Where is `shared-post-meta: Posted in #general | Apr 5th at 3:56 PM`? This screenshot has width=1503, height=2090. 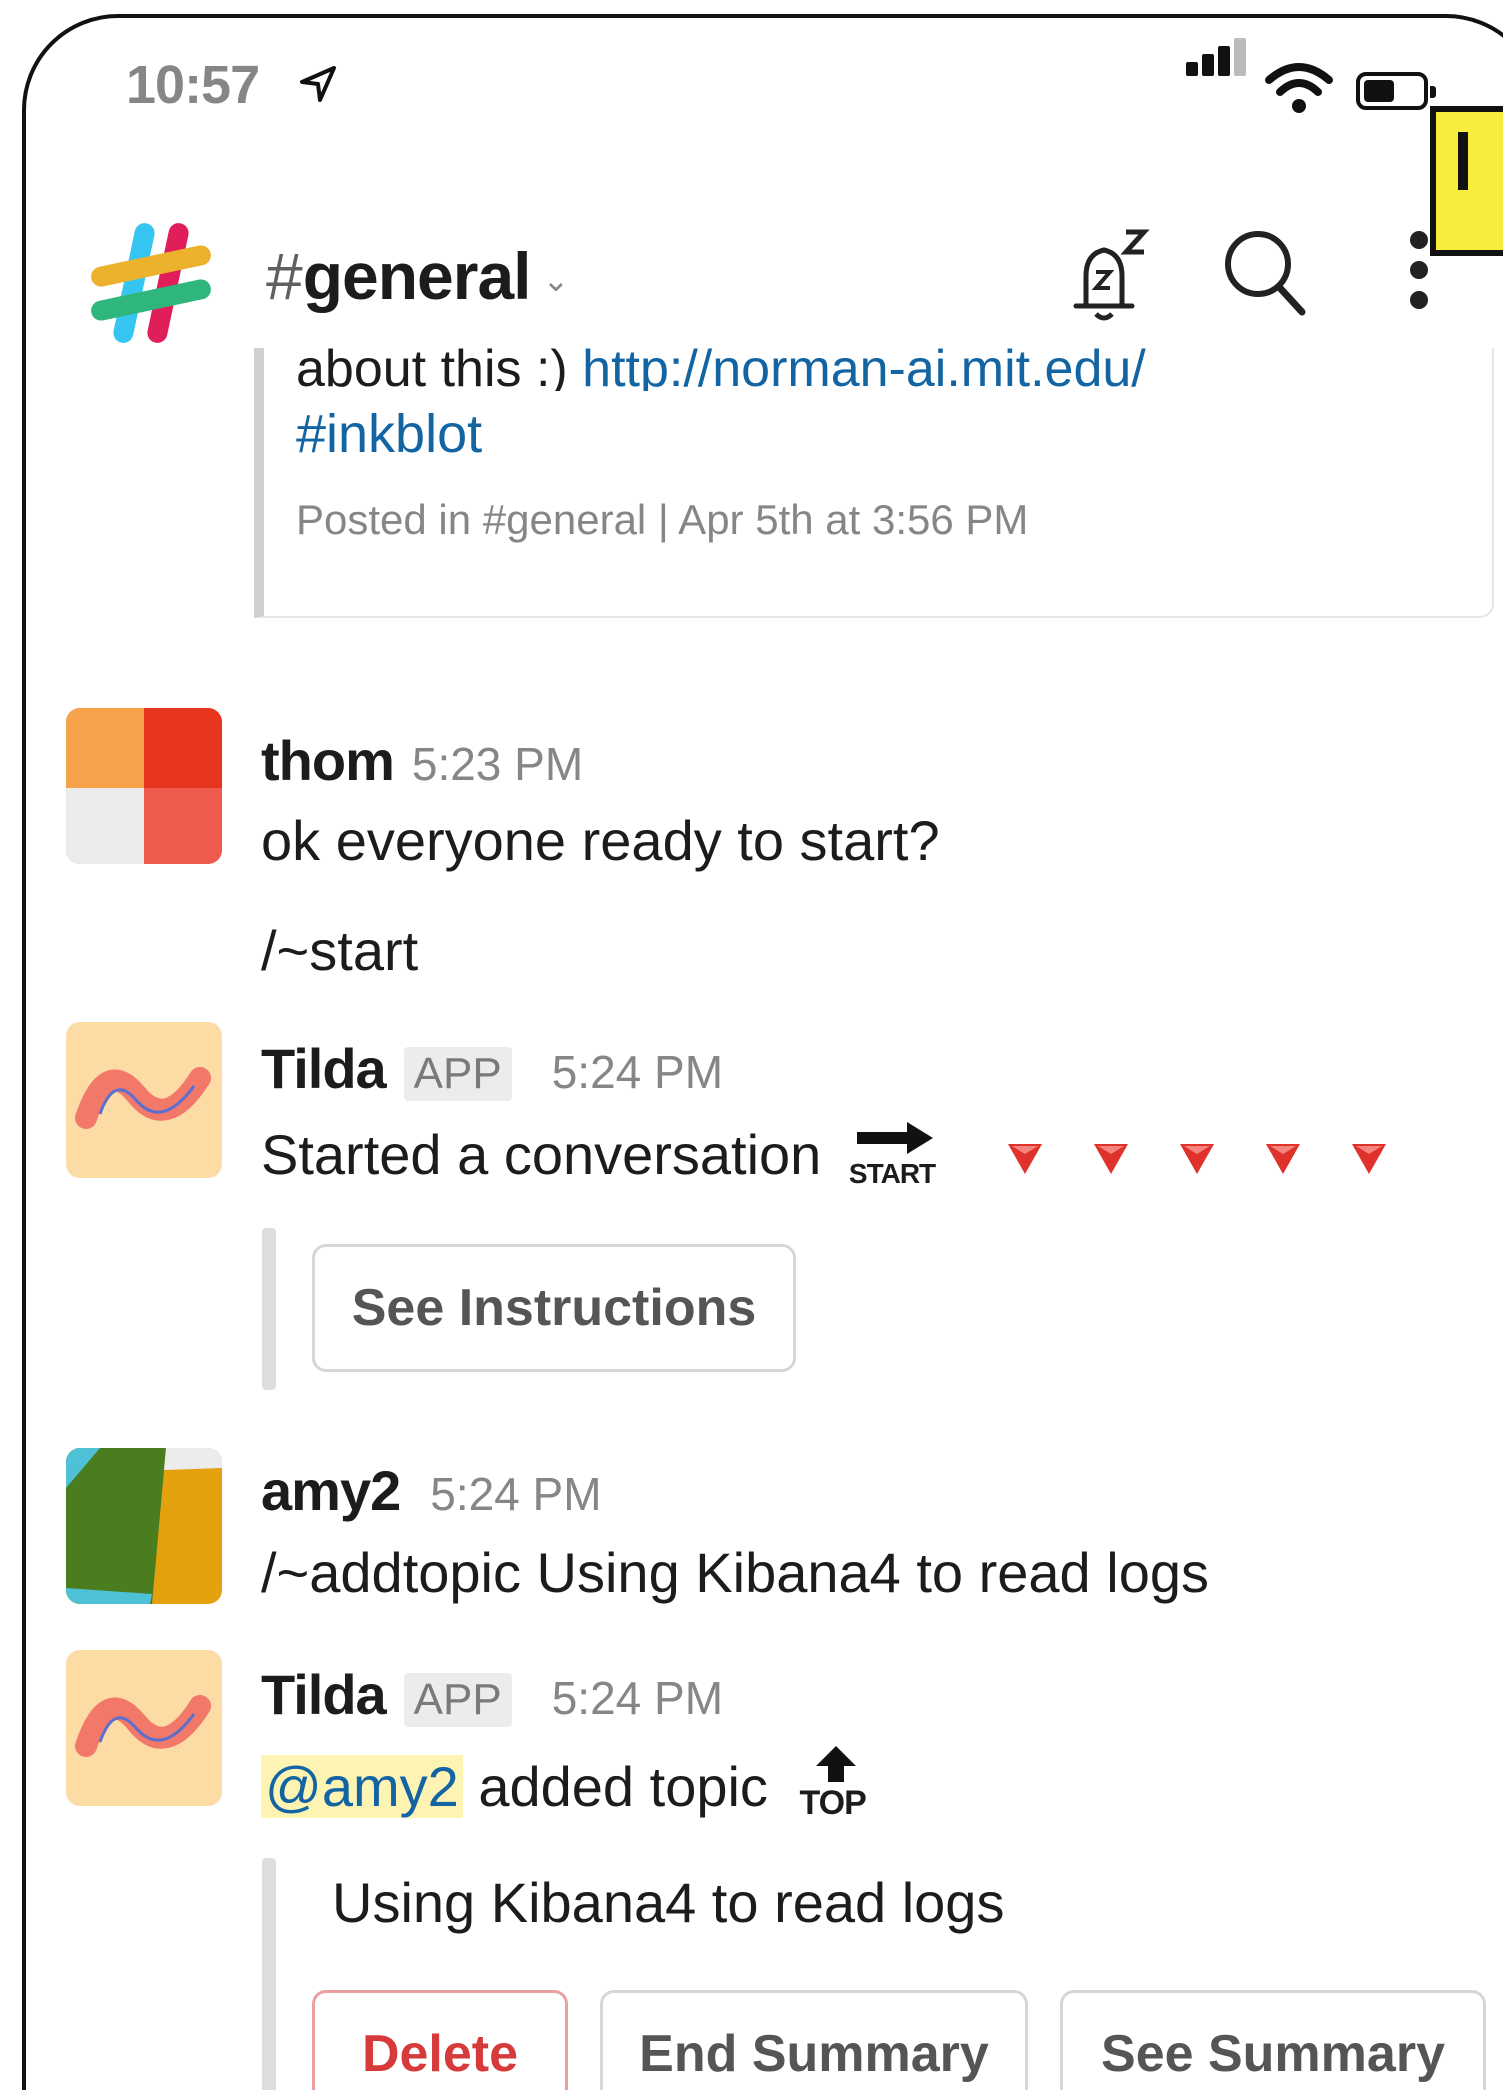
shared-post-meta: Posted in #general | Apr 5th at 3:56 PM is located at coordinates (662, 520).